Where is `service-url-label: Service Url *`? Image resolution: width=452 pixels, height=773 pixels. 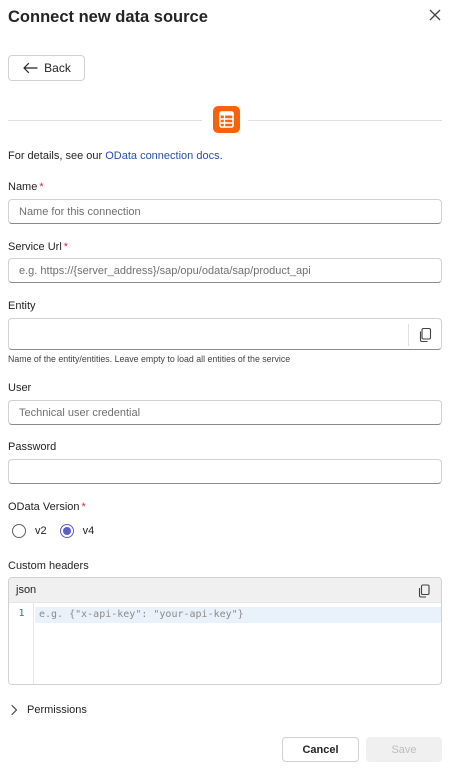
service-url-label: Service Url * is located at coordinates (38, 247).